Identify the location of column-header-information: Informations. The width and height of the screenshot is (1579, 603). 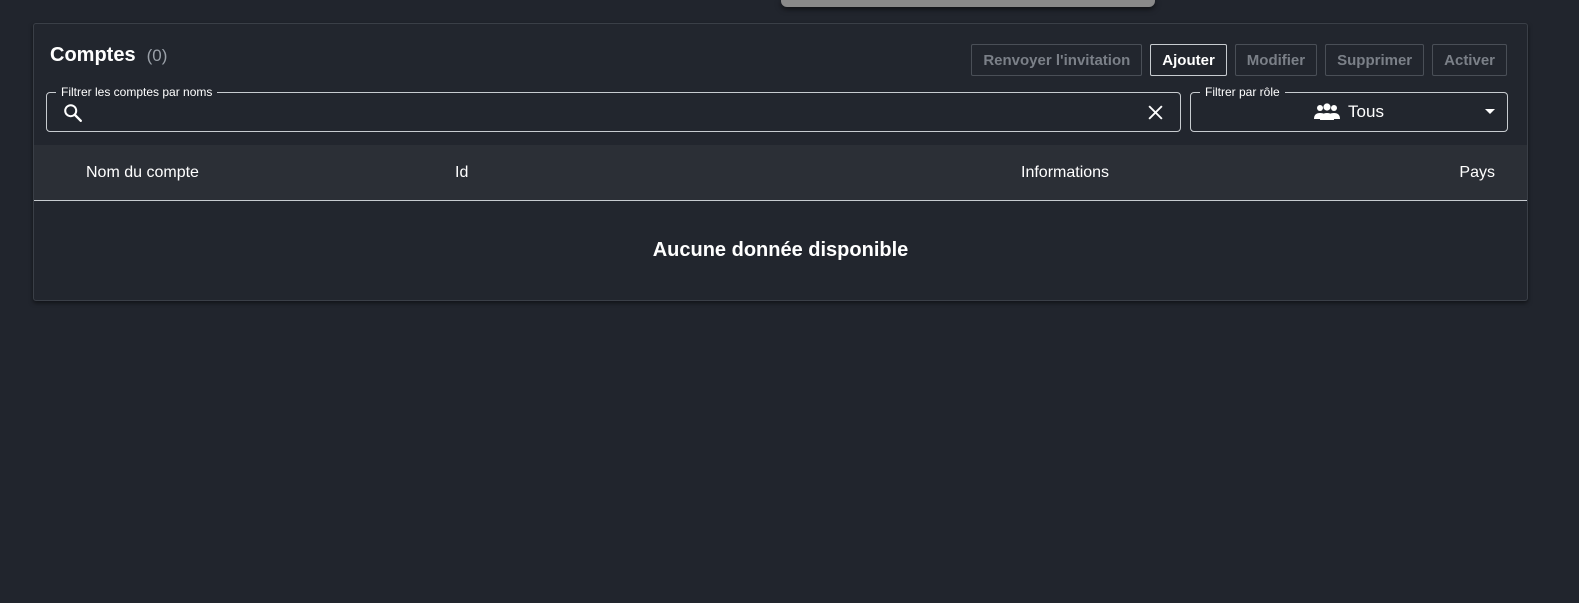
(1065, 173).